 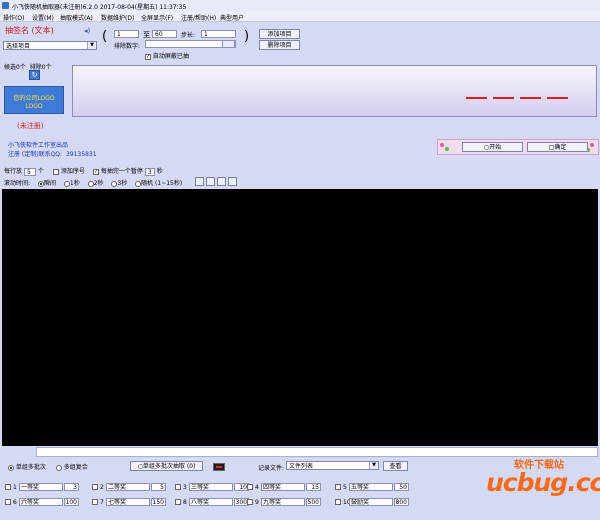 I want to click on prize-count-input: 100, so click(x=71, y=502).